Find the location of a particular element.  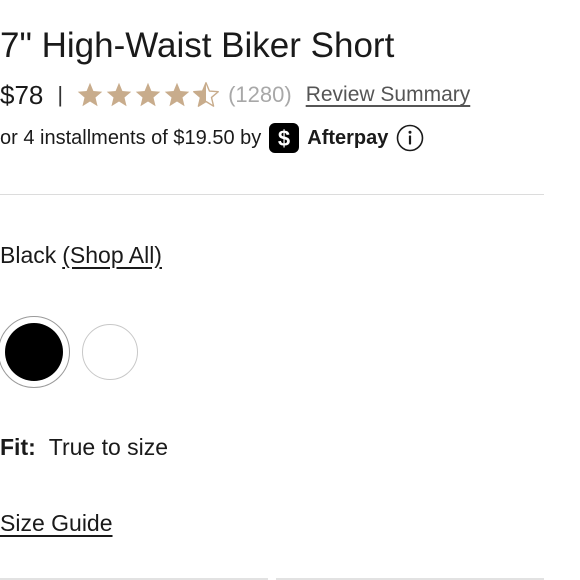

section-divider is located at coordinates (272, 194).